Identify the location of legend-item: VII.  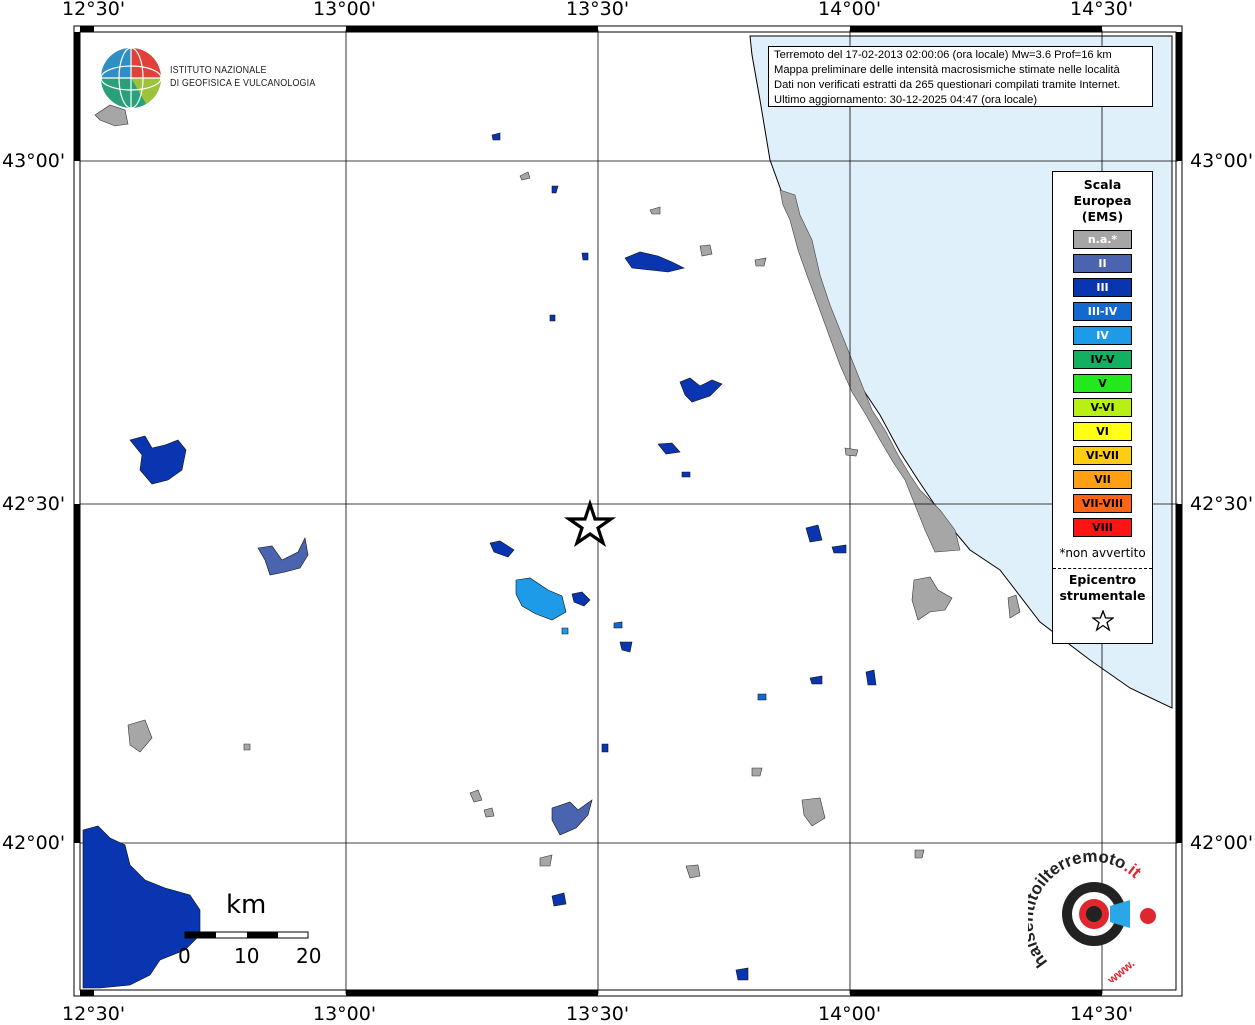
(1102, 479).